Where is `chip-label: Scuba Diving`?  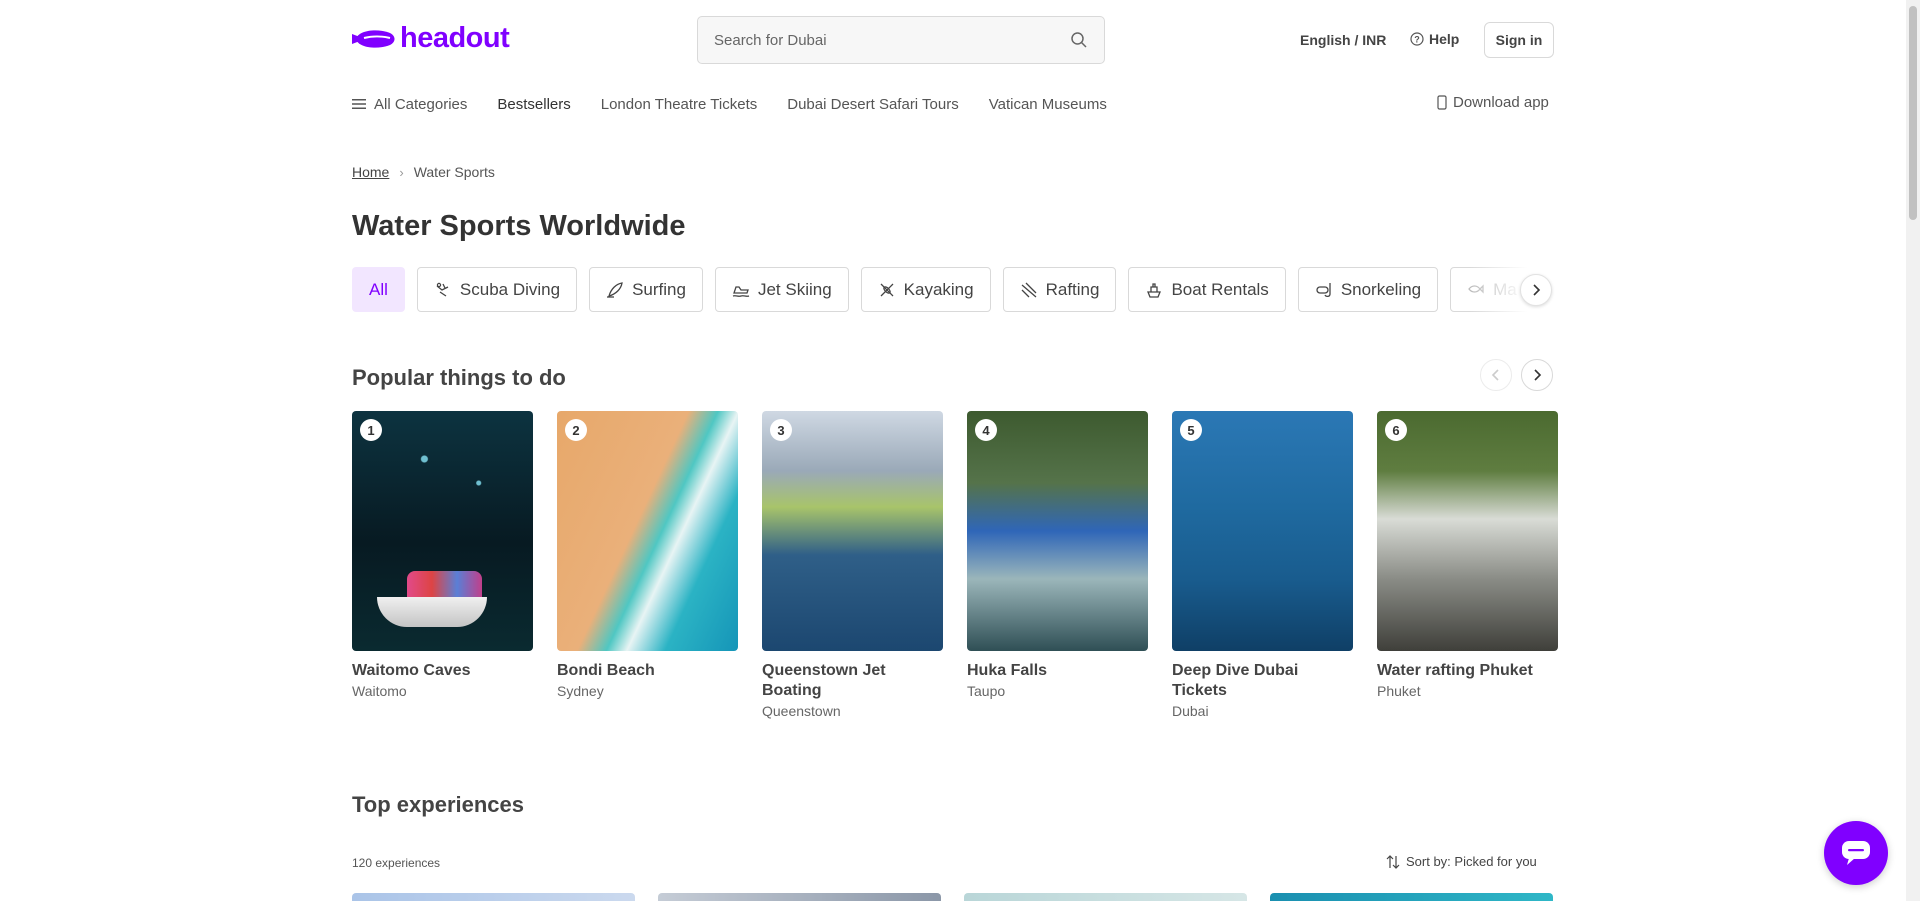
chip-label: Scuba Diving is located at coordinates (510, 289).